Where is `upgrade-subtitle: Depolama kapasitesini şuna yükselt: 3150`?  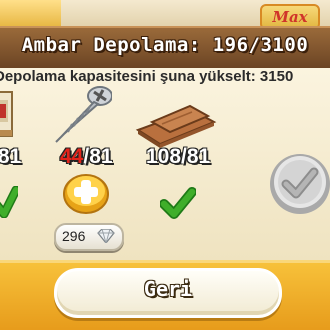 upgrade-subtitle: Depolama kapasitesini şuna yükselt: 3150 is located at coordinates (147, 76).